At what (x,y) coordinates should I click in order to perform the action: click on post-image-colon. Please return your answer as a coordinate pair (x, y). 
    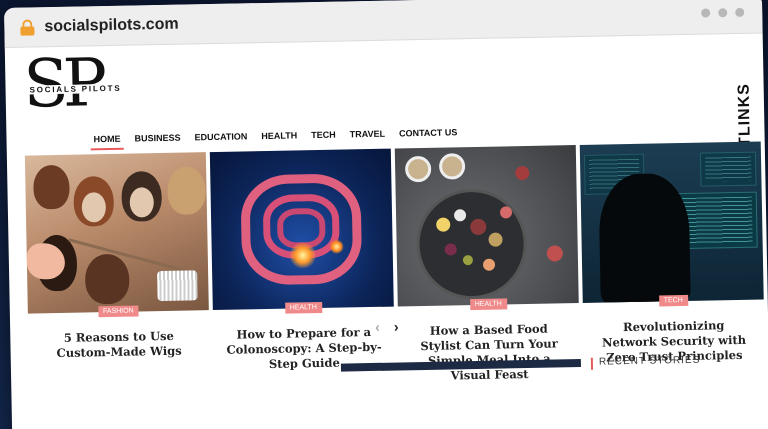
    Looking at the image, I should click on (301, 229).